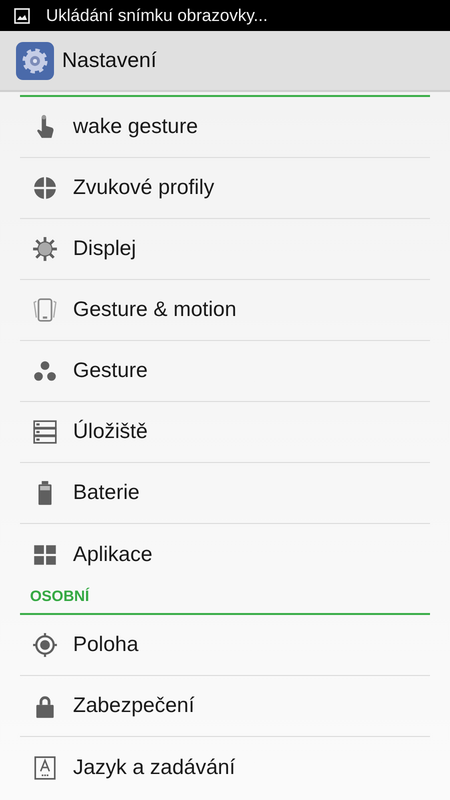  Describe the element at coordinates (225, 432) in the screenshot. I see `settings-item: Úložiště` at that location.